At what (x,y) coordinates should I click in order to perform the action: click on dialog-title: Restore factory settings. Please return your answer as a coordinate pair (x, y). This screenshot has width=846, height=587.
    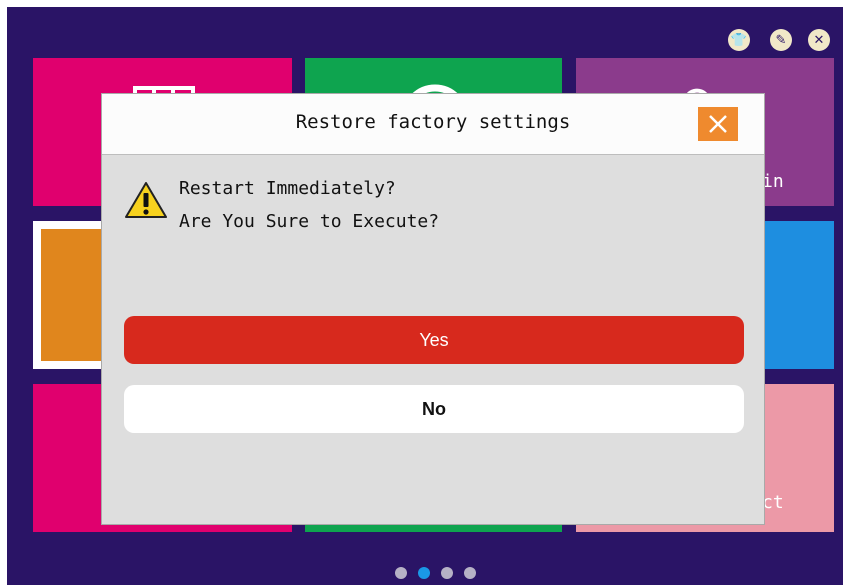
    Looking at the image, I should click on (433, 122).